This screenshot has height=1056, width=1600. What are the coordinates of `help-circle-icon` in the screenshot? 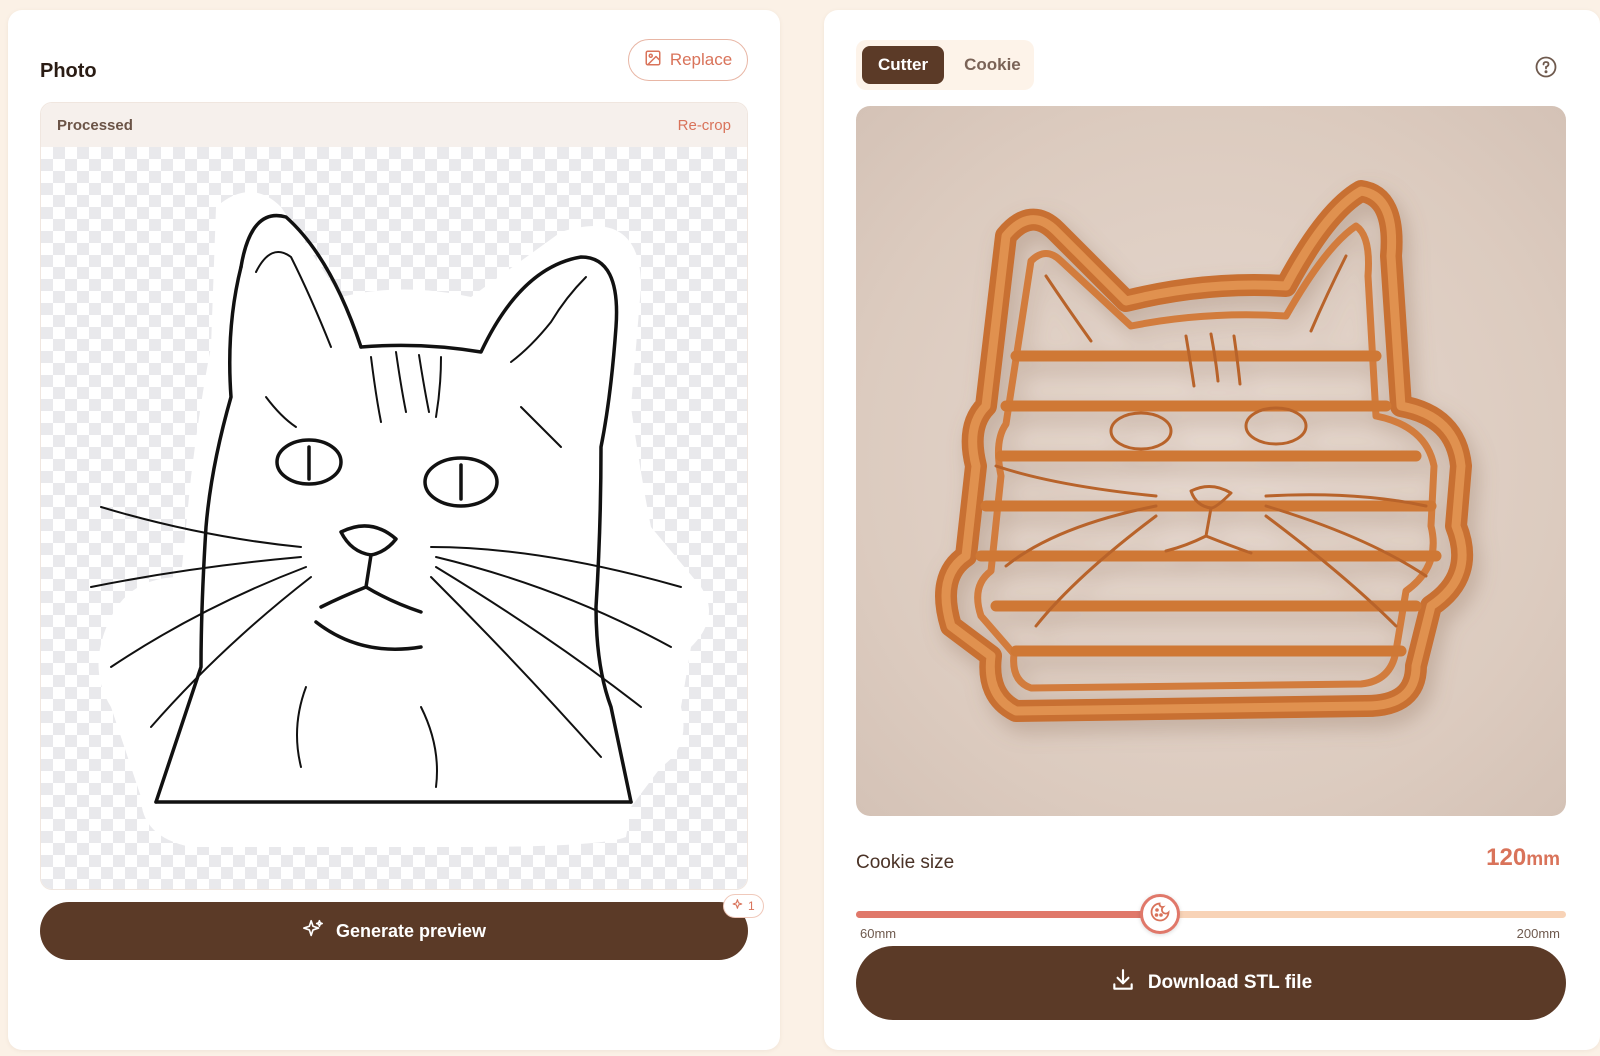 It's located at (1546, 67).